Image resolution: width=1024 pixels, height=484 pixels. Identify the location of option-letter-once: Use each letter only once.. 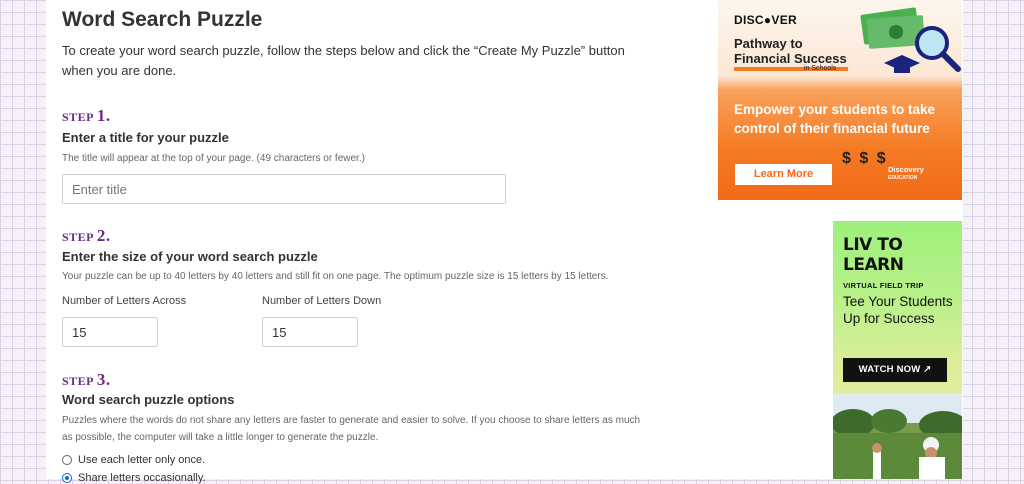
(133, 460).